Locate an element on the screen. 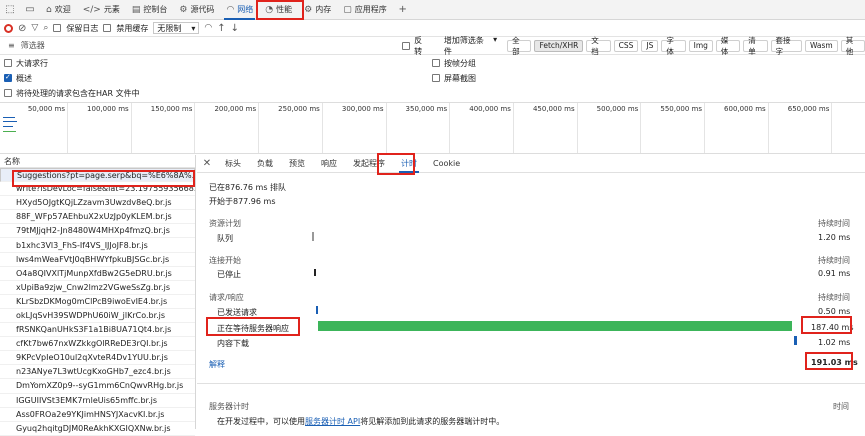 The image size is (865, 436). disable-cache-checkbox is located at coordinates (107, 28).